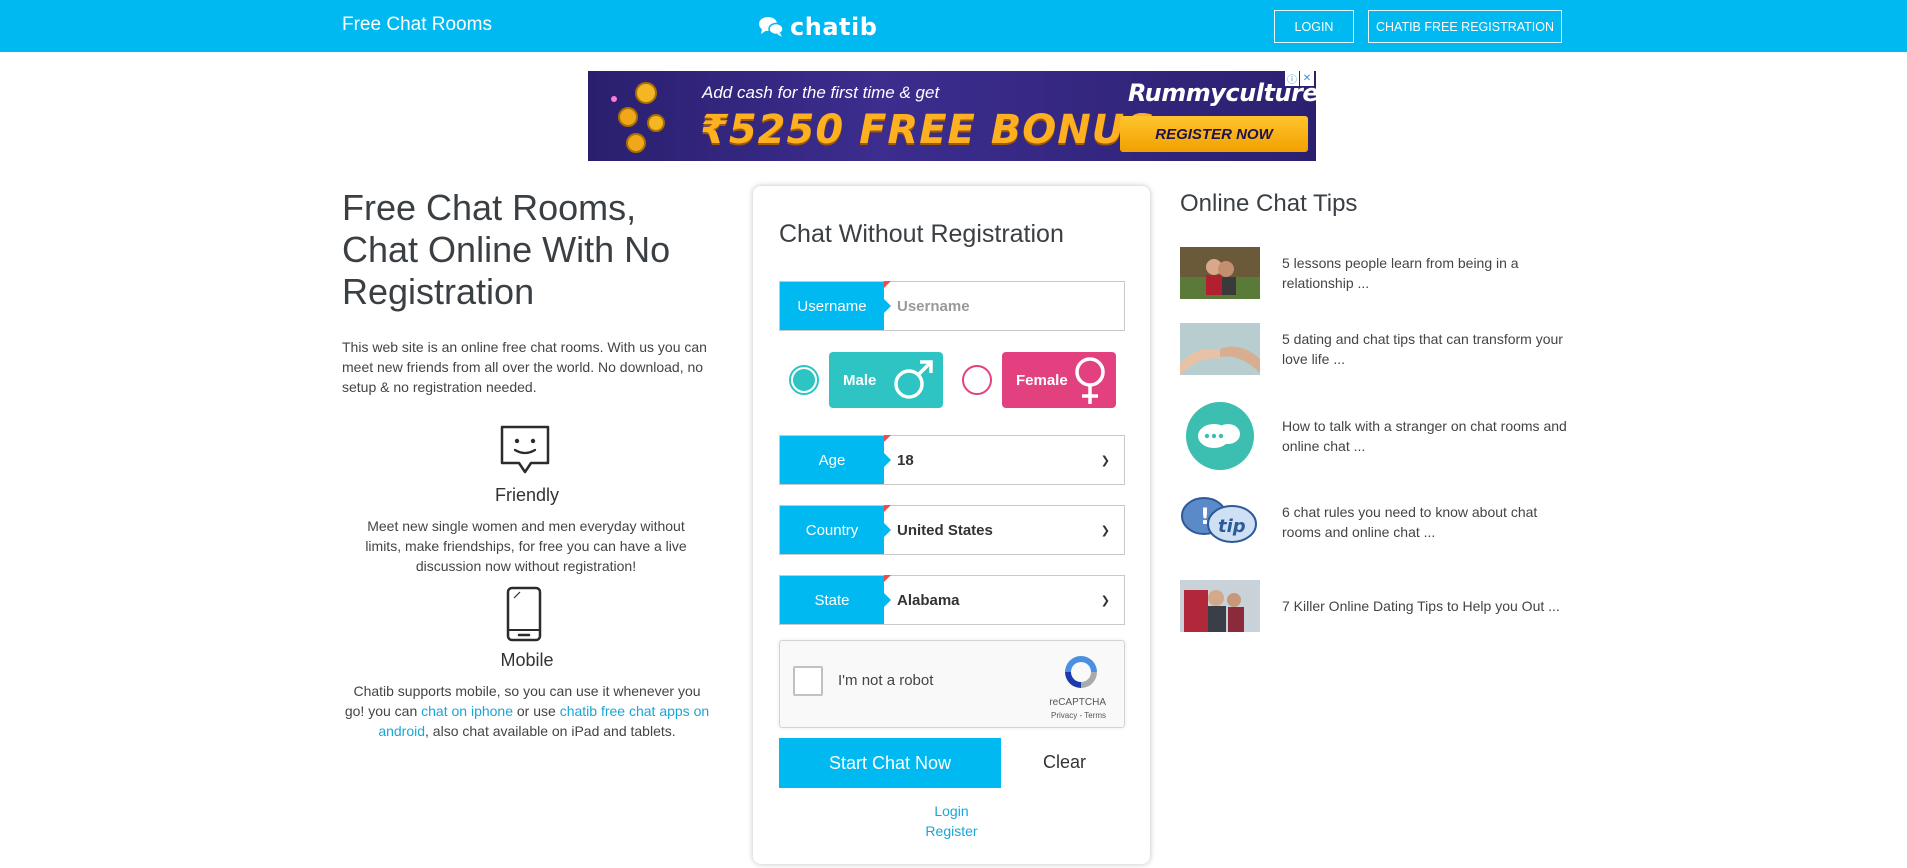 The image size is (1907, 868). What do you see at coordinates (1004, 600) in the screenshot?
I see `state-select: Alabama ❯` at bounding box center [1004, 600].